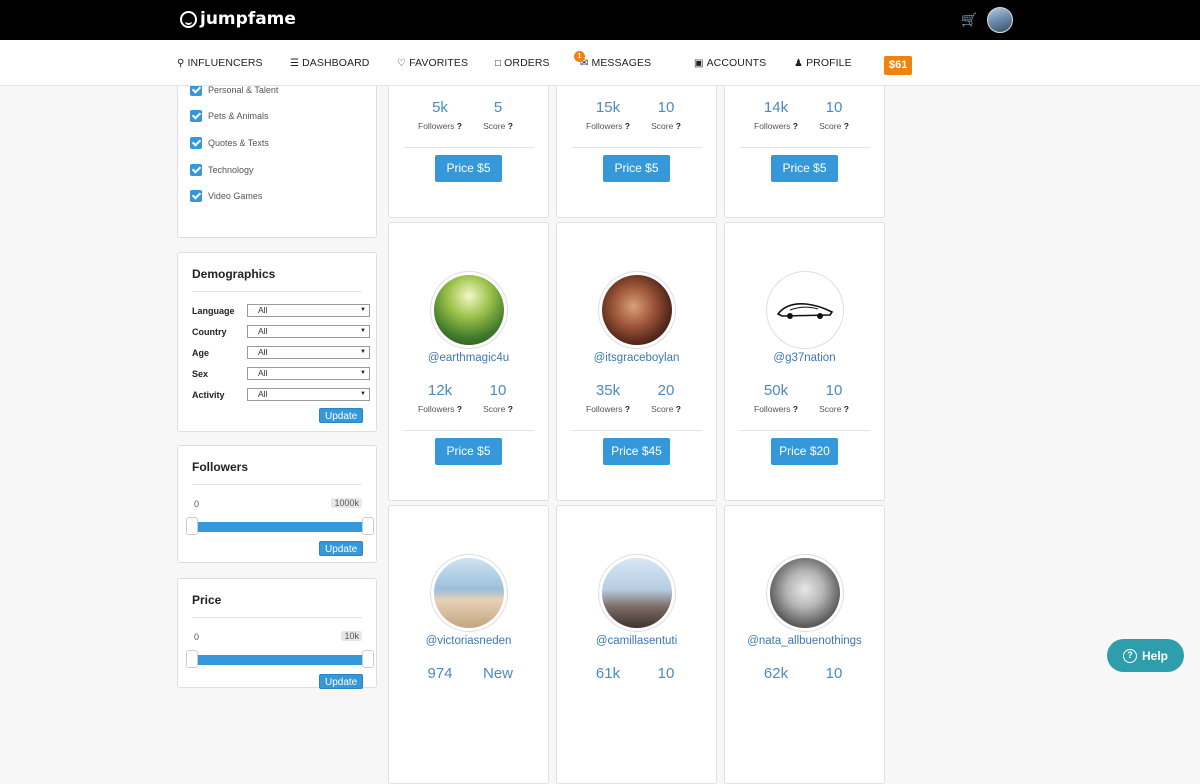  Describe the element at coordinates (636, 641) in the screenshot. I see `influencer-handle: @camillasentuti` at that location.